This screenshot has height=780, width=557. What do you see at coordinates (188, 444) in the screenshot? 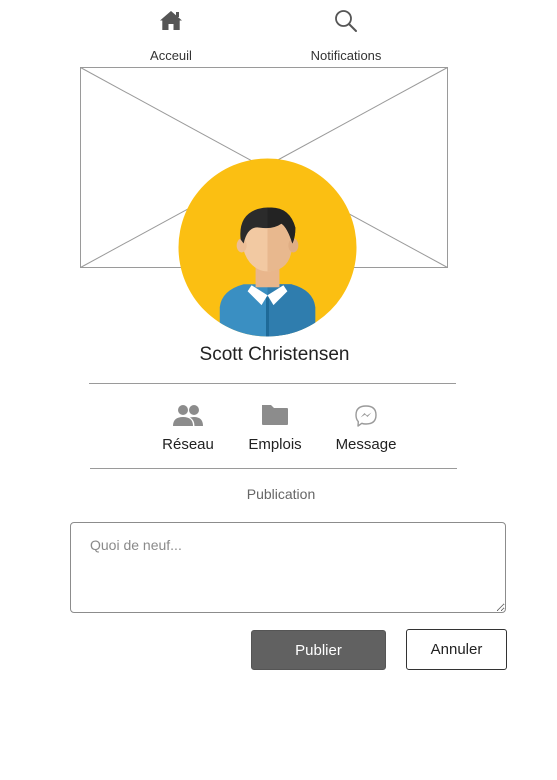
I see `network-label: Réseau` at bounding box center [188, 444].